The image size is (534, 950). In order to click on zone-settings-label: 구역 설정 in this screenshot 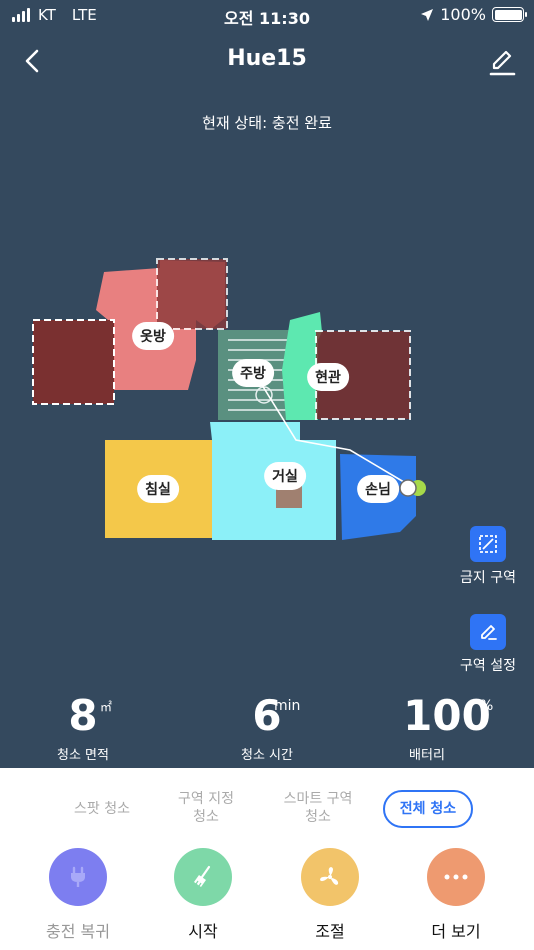, I will do `click(488, 666)`.